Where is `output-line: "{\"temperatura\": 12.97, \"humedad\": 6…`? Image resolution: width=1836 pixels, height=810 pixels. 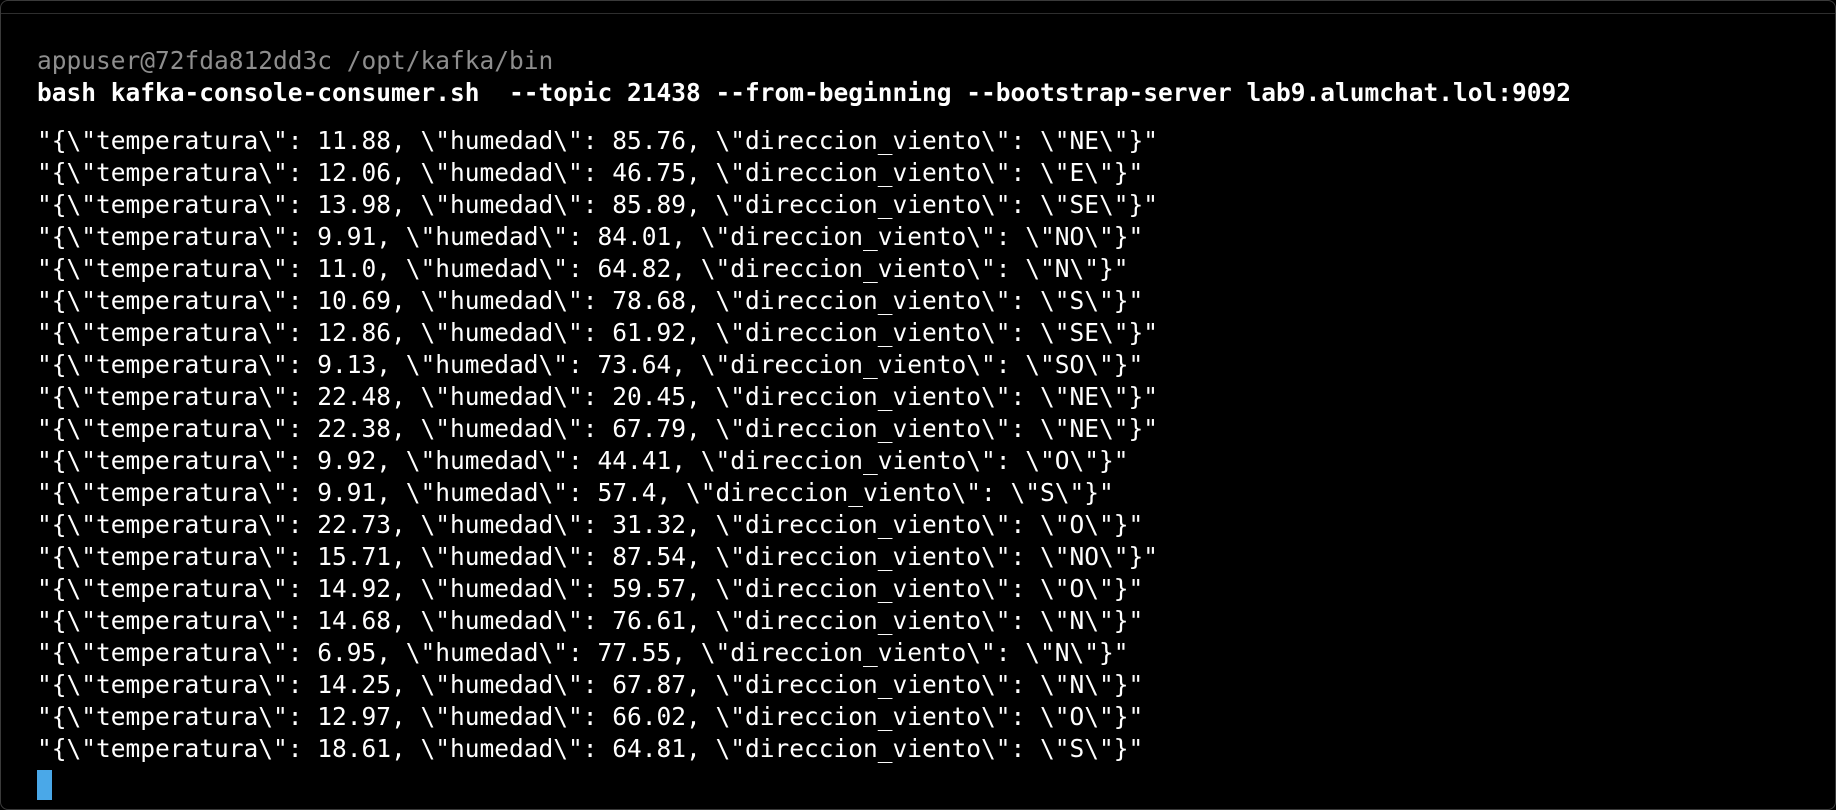
output-line: "{\"temperatura\": 12.97, \"humedad\": 6… is located at coordinates (590, 716).